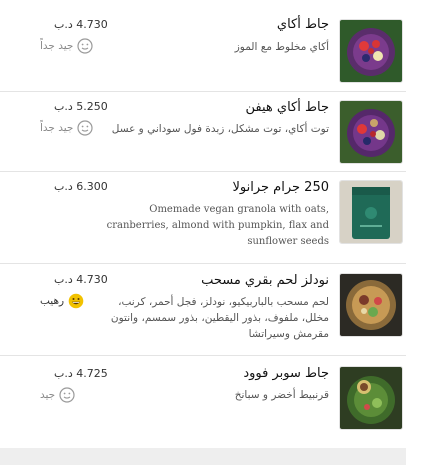  What do you see at coordinates (81, 373) in the screenshot?
I see `item-price: 4.725 د.ب` at bounding box center [81, 373].